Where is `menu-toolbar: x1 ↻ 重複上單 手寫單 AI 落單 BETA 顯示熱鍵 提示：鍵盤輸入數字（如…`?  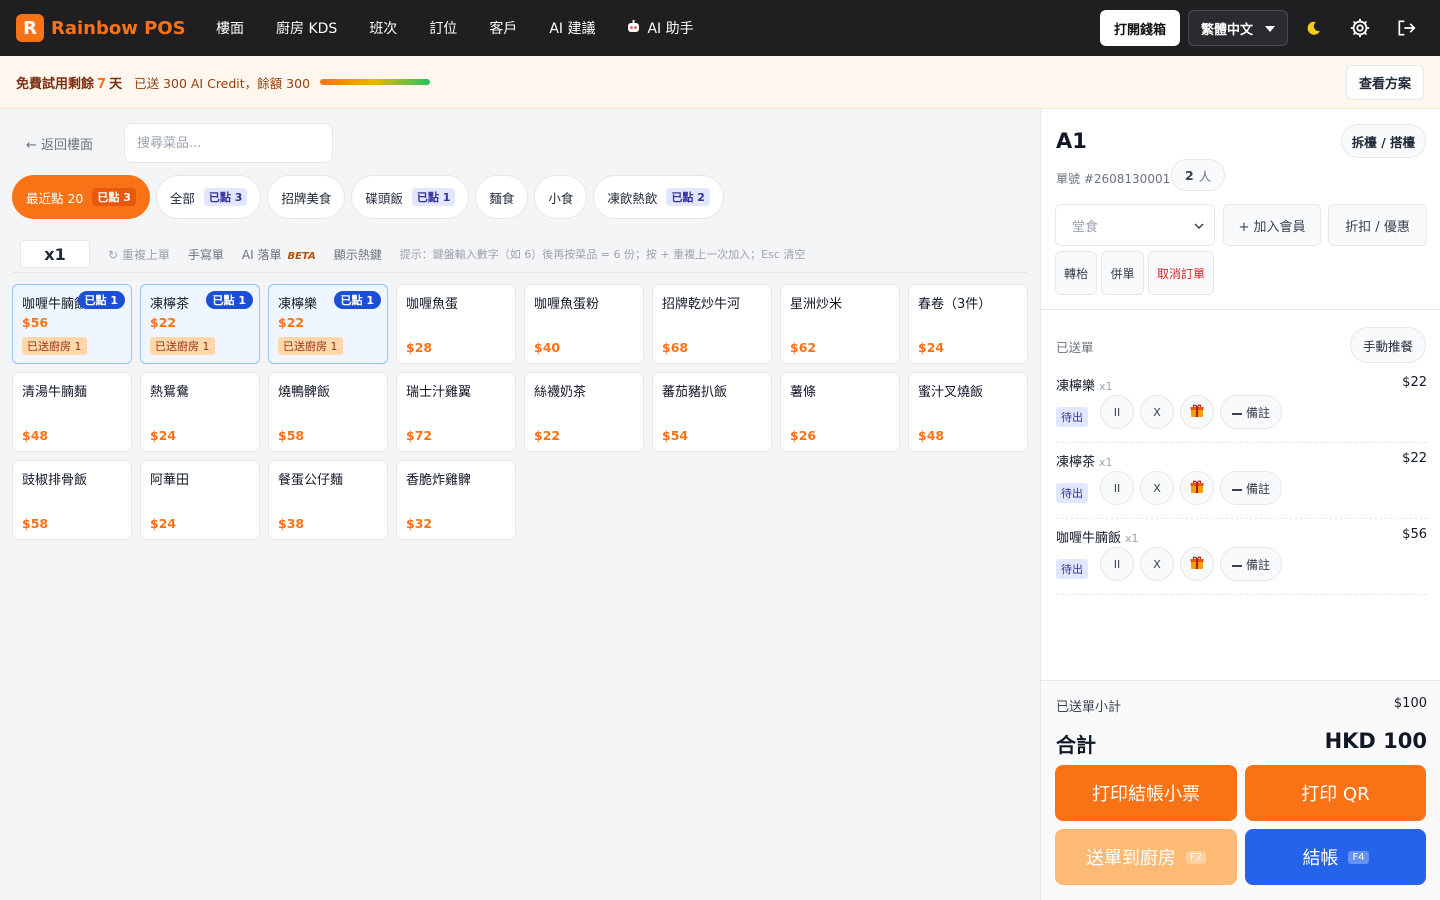
menu-toolbar: x1 ↻ 重複上單 手寫單 AI 落單 BETA 顯示熱鍵 提示：鍵盤輸入數字（如… is located at coordinates (520, 254).